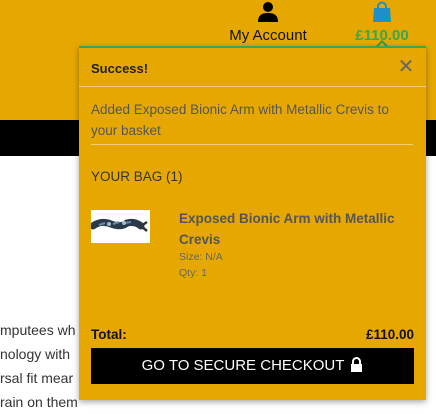 The height and width of the screenshot is (414, 436). What do you see at coordinates (137, 176) in the screenshot?
I see `bag-heading: YOUR BAG (1)` at bounding box center [137, 176].